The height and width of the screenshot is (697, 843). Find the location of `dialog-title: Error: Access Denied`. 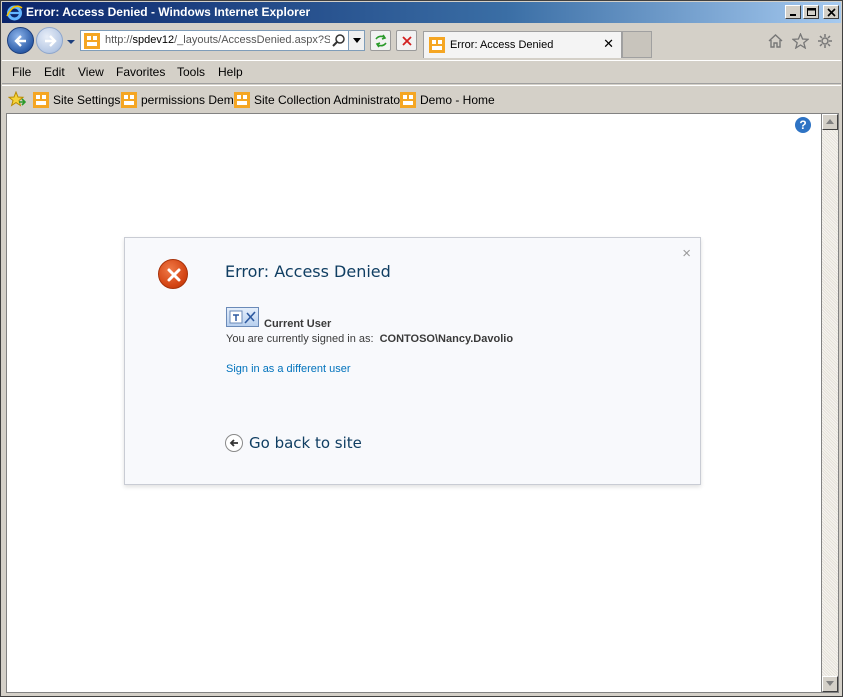

dialog-title: Error: Access Denied is located at coordinates (308, 271).